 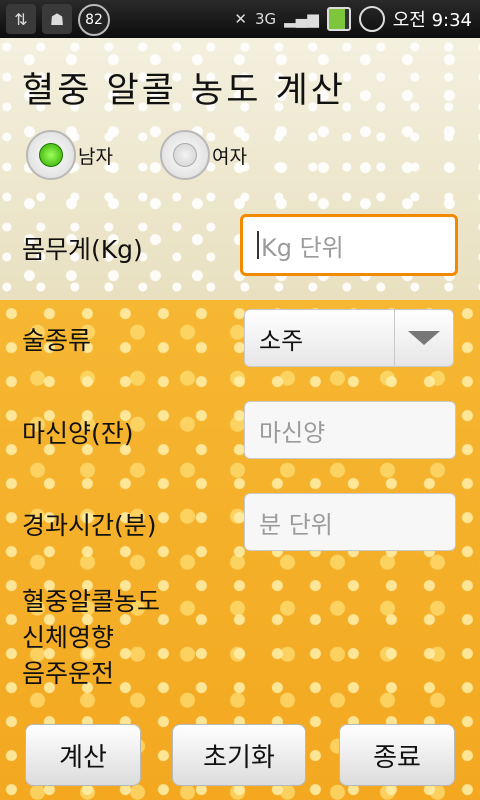 What do you see at coordinates (338, 19) in the screenshot?
I see `battery-icon` at bounding box center [338, 19].